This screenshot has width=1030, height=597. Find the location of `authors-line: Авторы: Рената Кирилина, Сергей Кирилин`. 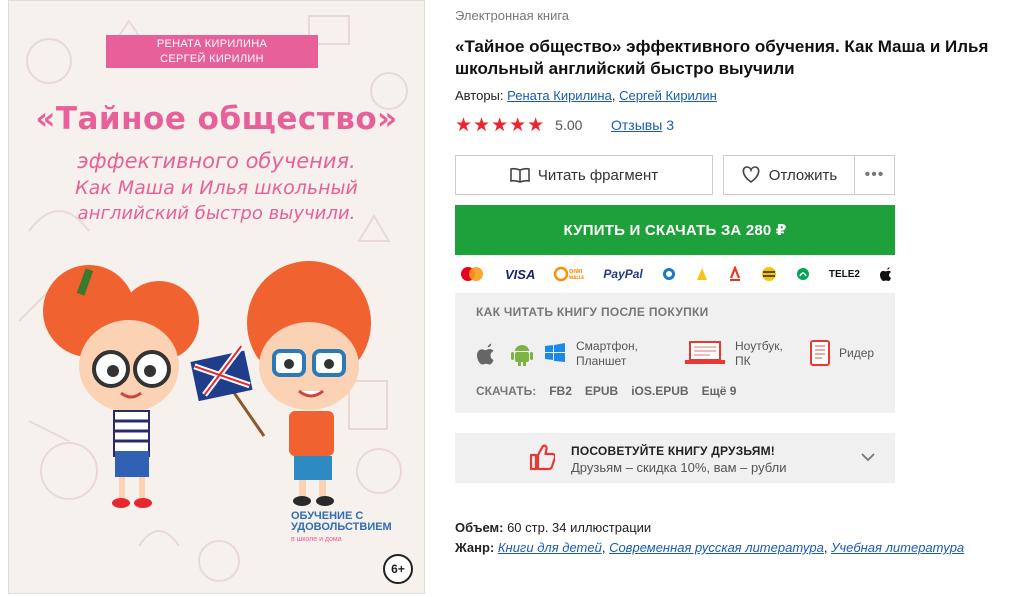

authors-line: Авторы: Рената Кирилина, Сергей Кирилин is located at coordinates (586, 95).